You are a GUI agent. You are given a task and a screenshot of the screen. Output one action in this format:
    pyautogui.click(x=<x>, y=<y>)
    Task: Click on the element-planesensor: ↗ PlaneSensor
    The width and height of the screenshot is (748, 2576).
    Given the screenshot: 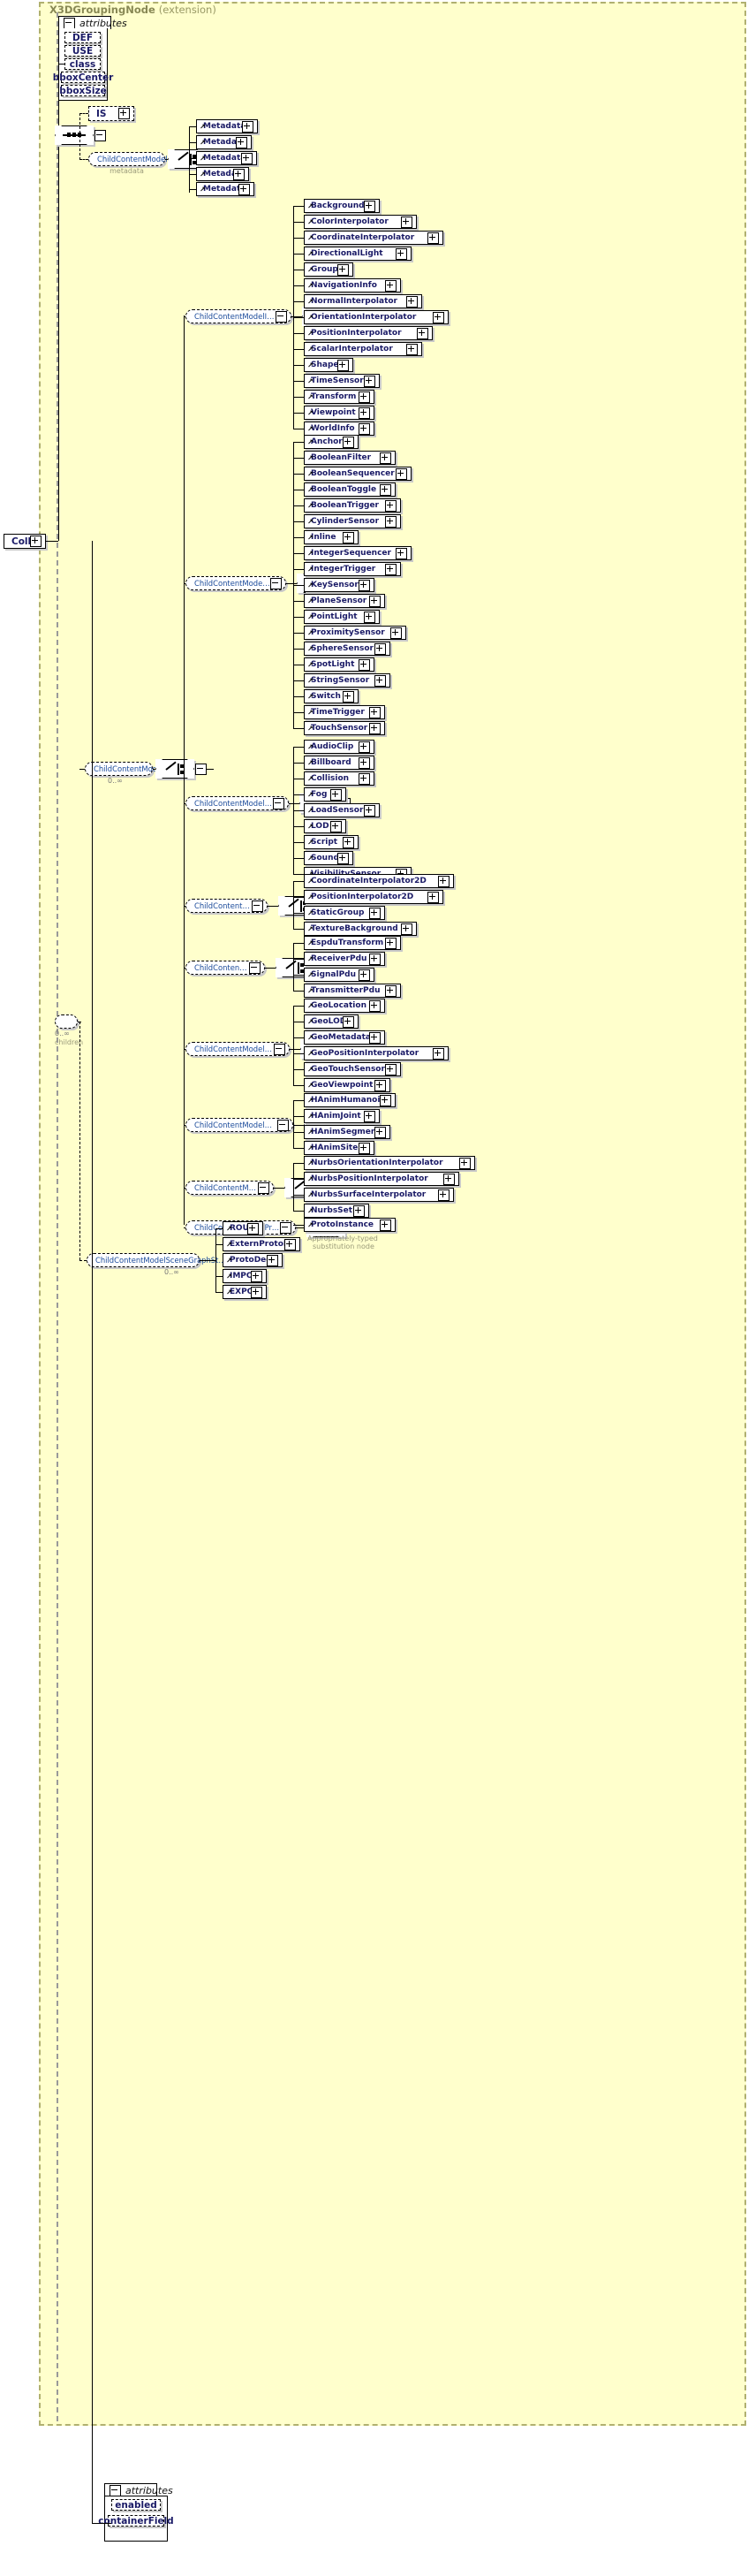 What is the action you would take?
    pyautogui.click(x=344, y=601)
    